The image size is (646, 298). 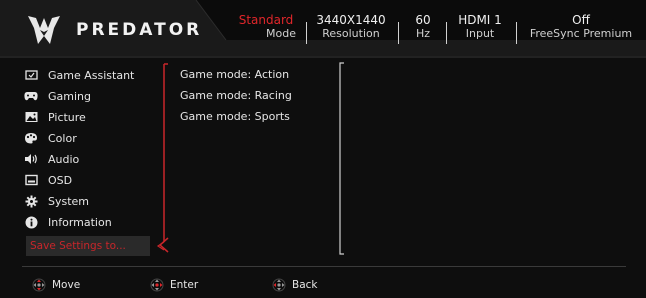 I want to click on menu-item-label: Information, so click(x=80, y=222).